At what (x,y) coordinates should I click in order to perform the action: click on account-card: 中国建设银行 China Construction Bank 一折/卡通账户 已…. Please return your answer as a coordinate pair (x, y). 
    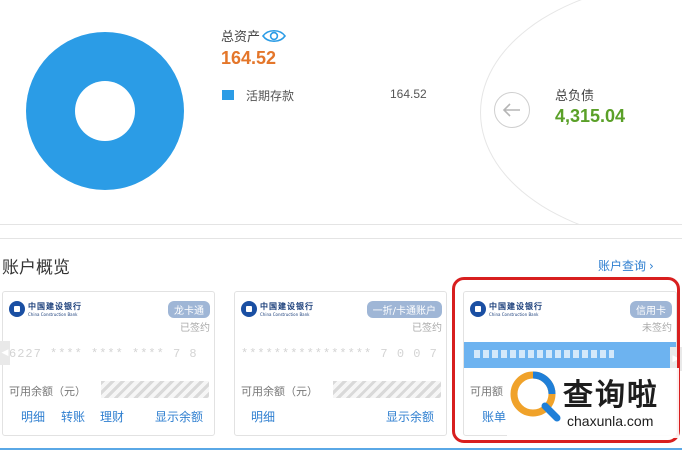
    Looking at the image, I should click on (340, 363).